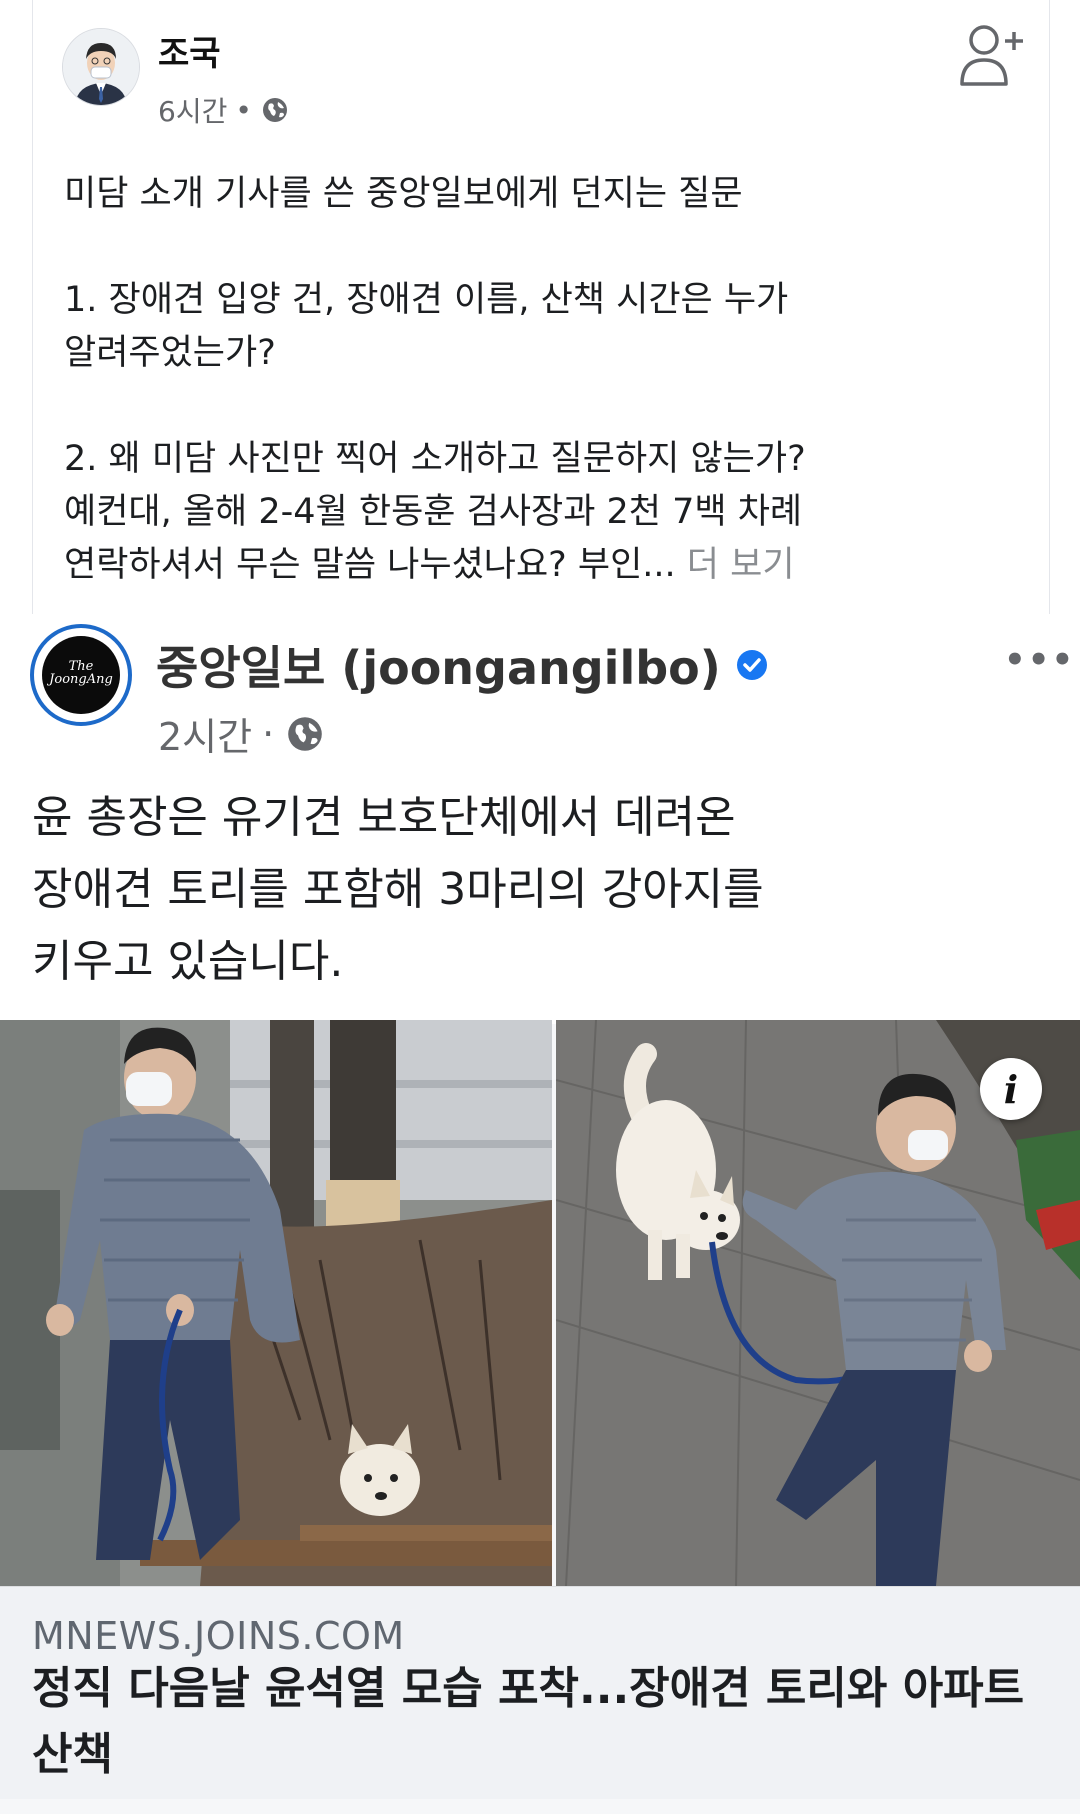  I want to click on question-2-line-3: 연락하셔서 무슨 말씀 나누셨나요? 부인... 더 보기, so click(529, 565).